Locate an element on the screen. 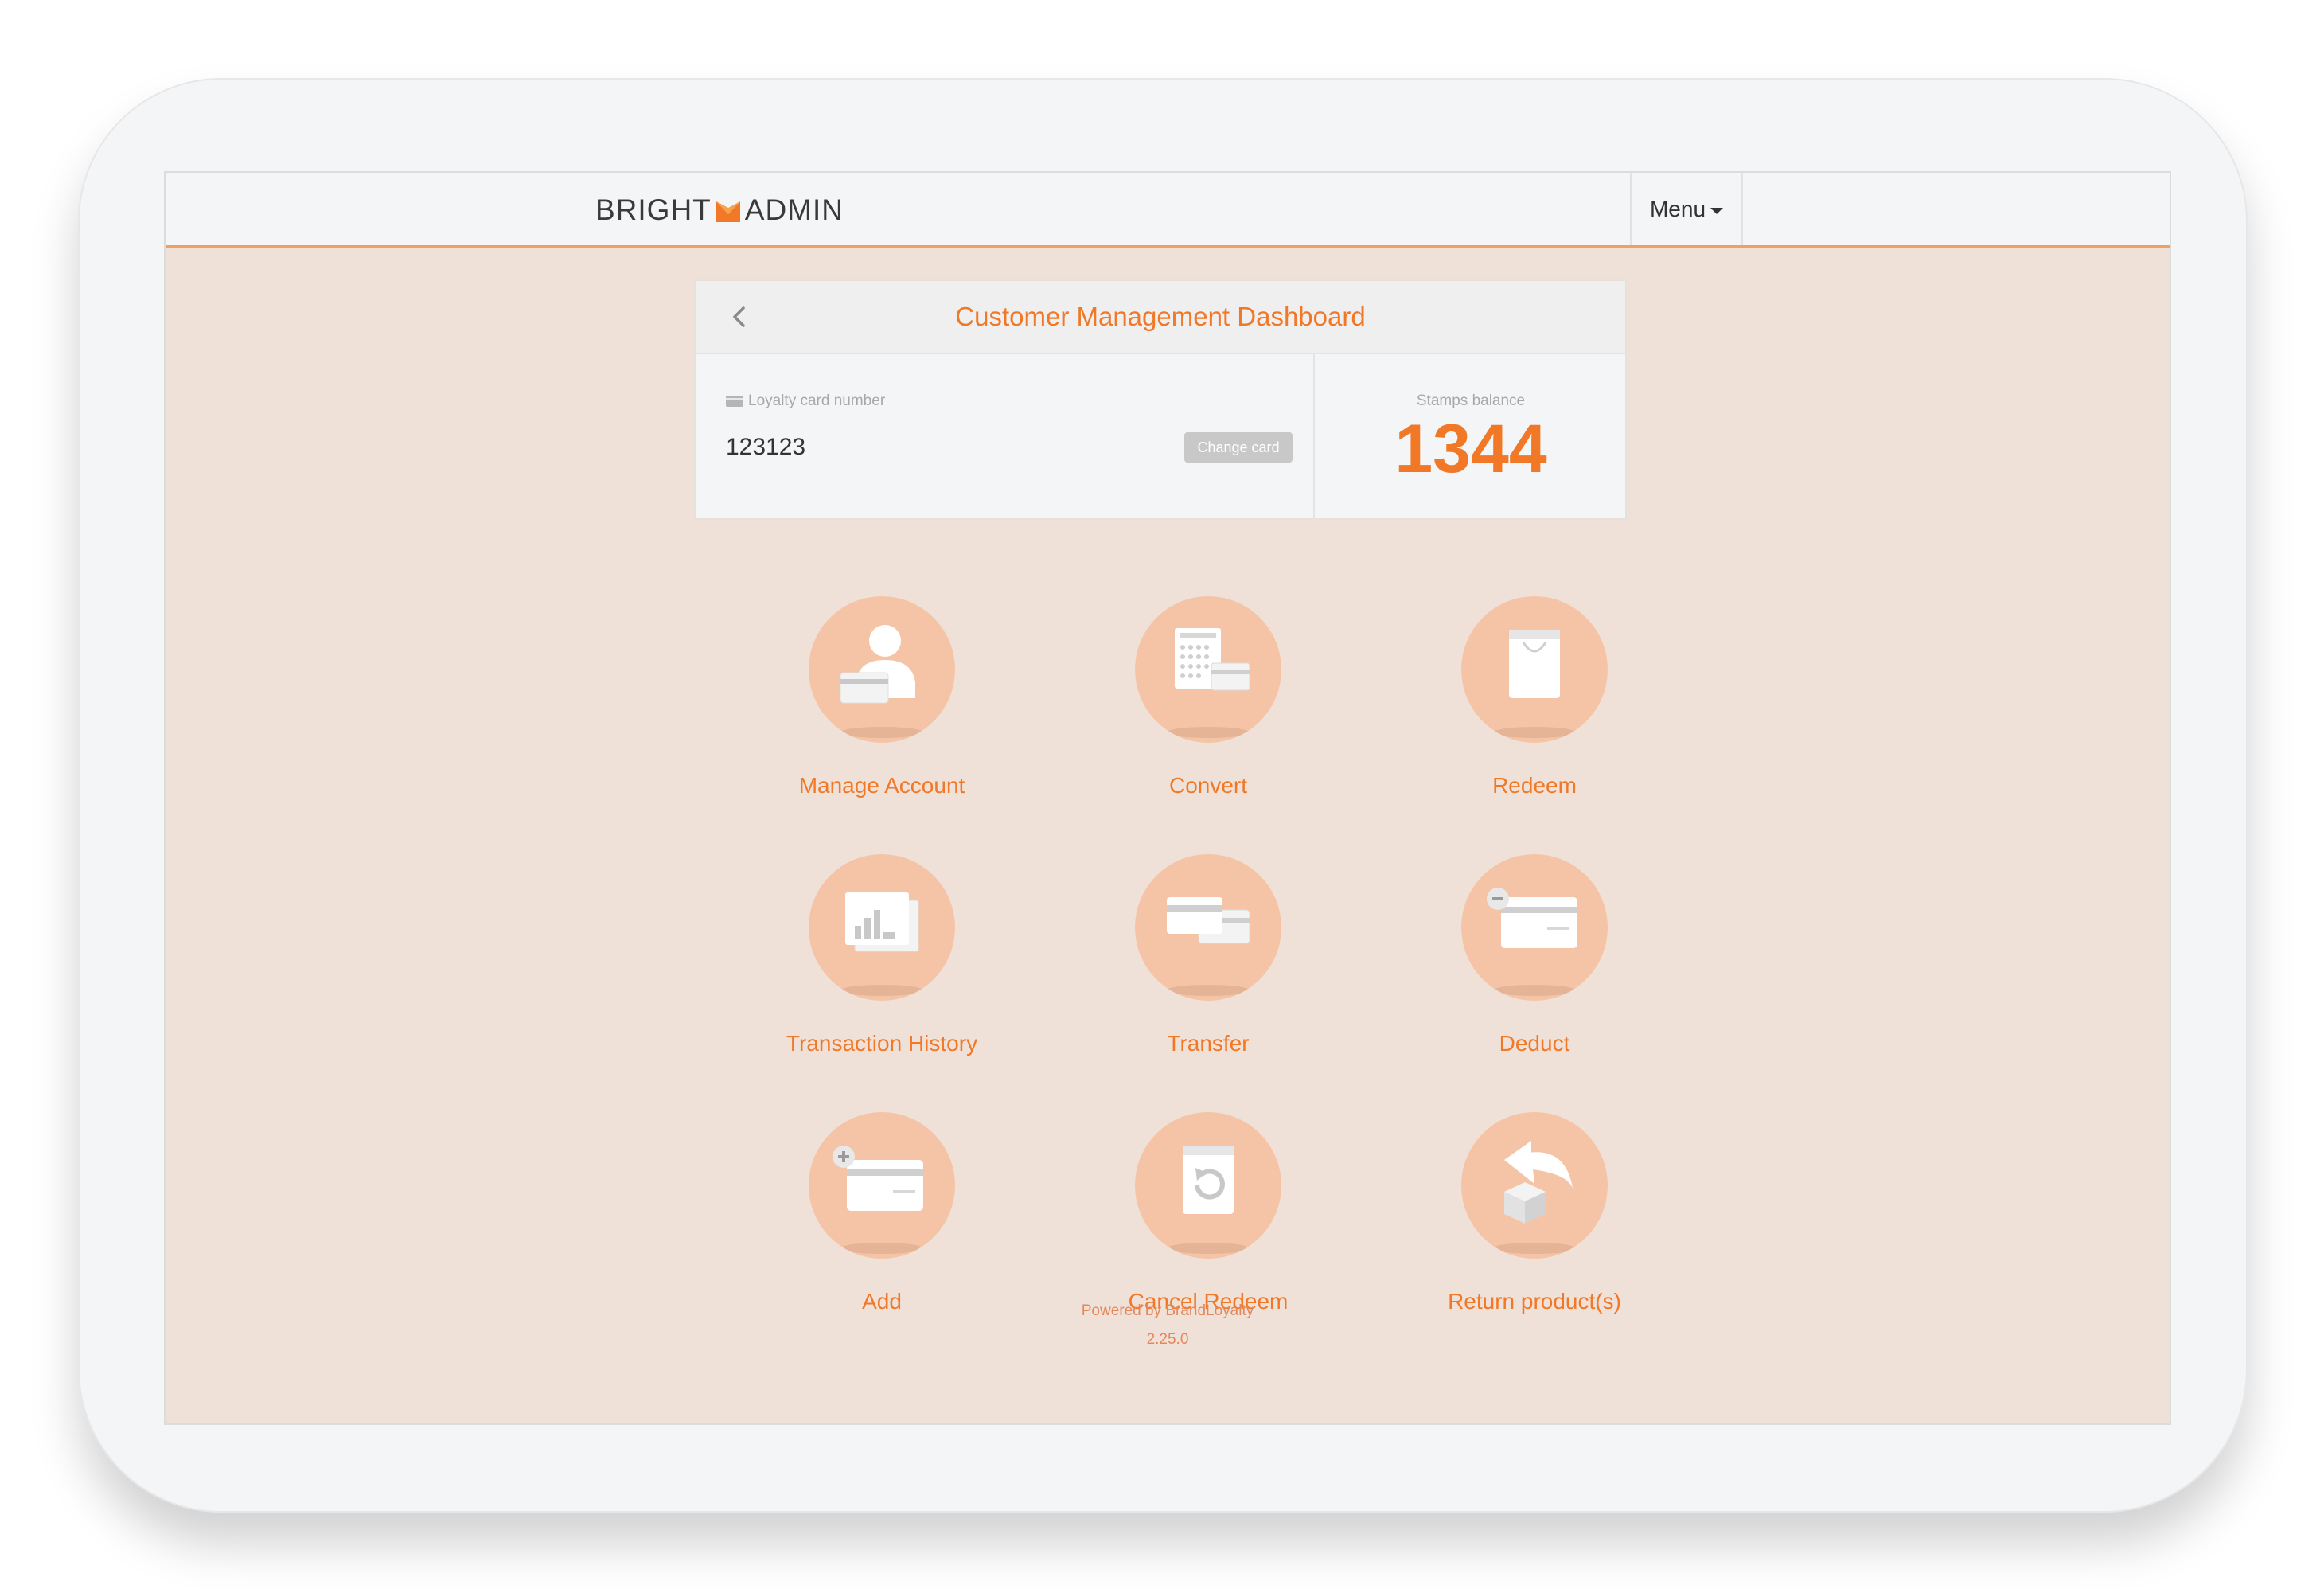 The width and height of the screenshot is (2324, 1589). transaction-history-tile: Transaction History is located at coordinates (881, 966).